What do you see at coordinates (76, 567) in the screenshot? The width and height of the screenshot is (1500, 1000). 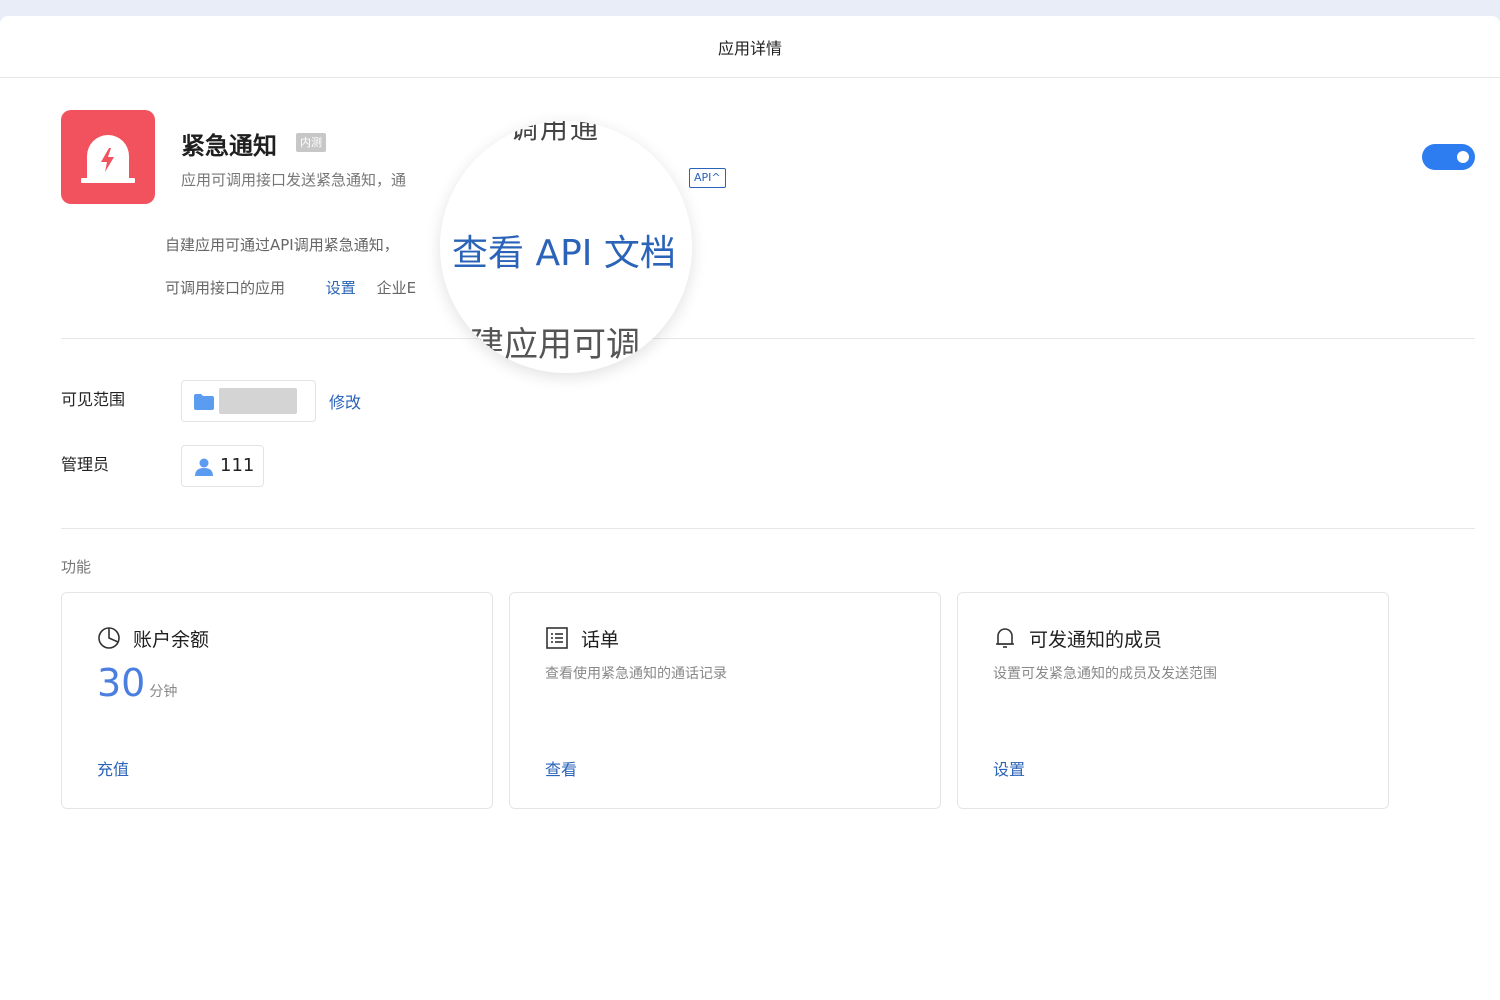 I see `features-section-title: 功能` at bounding box center [76, 567].